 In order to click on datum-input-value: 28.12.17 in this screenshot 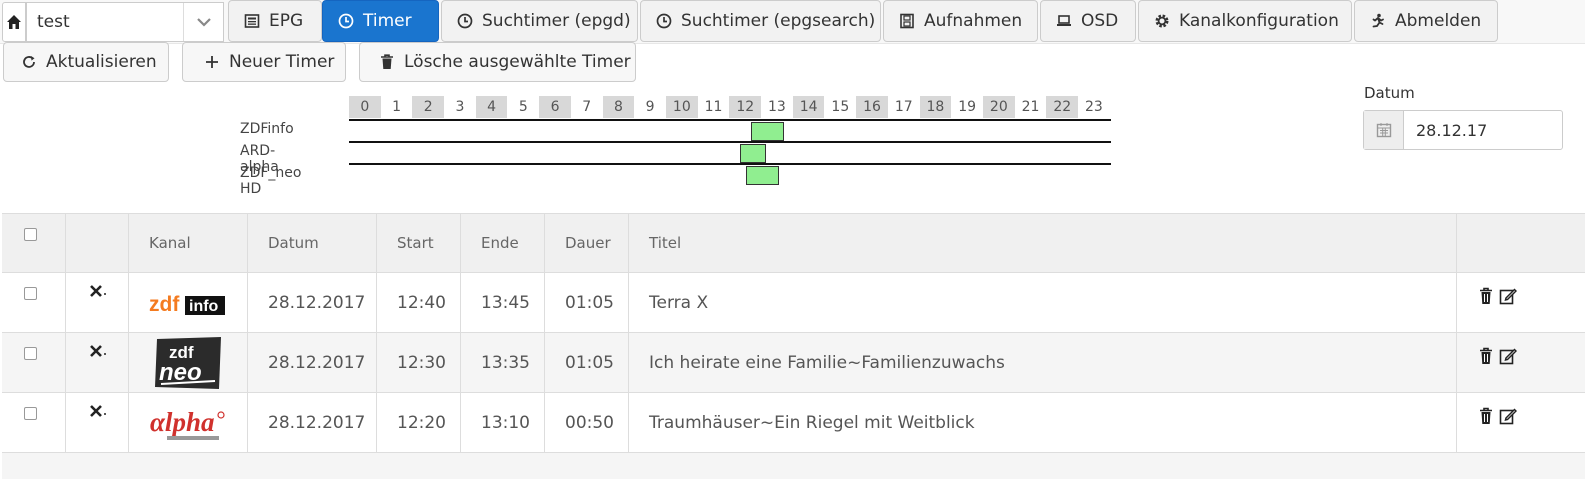, I will do `click(1452, 130)`.